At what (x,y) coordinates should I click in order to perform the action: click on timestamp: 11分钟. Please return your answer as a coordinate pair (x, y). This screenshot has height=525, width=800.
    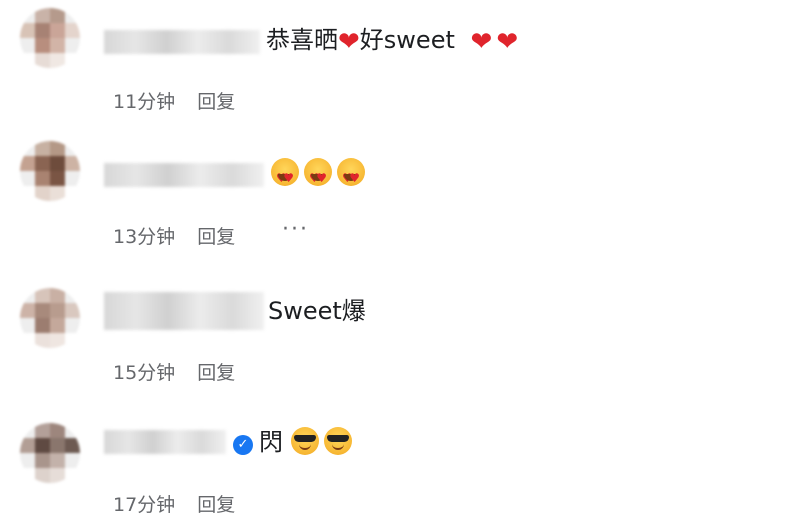
    Looking at the image, I should click on (144, 102).